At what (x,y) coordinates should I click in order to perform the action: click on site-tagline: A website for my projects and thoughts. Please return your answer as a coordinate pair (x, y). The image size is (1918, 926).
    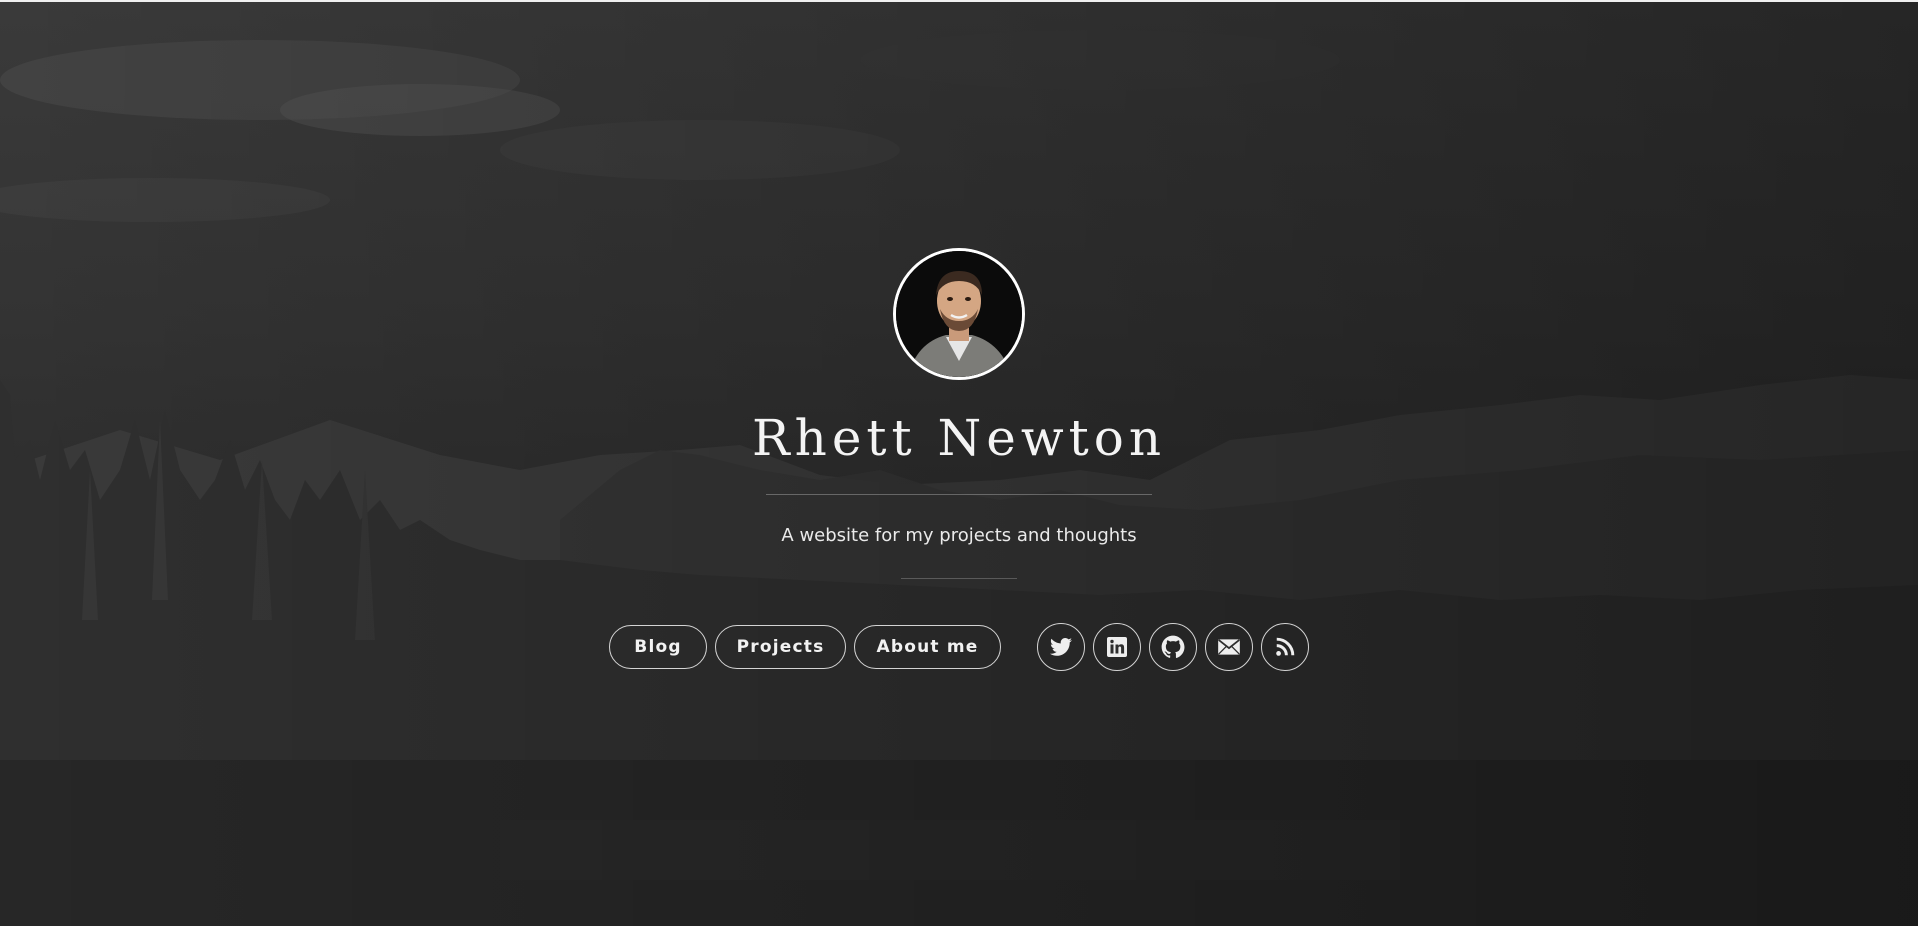
    Looking at the image, I should click on (959, 535).